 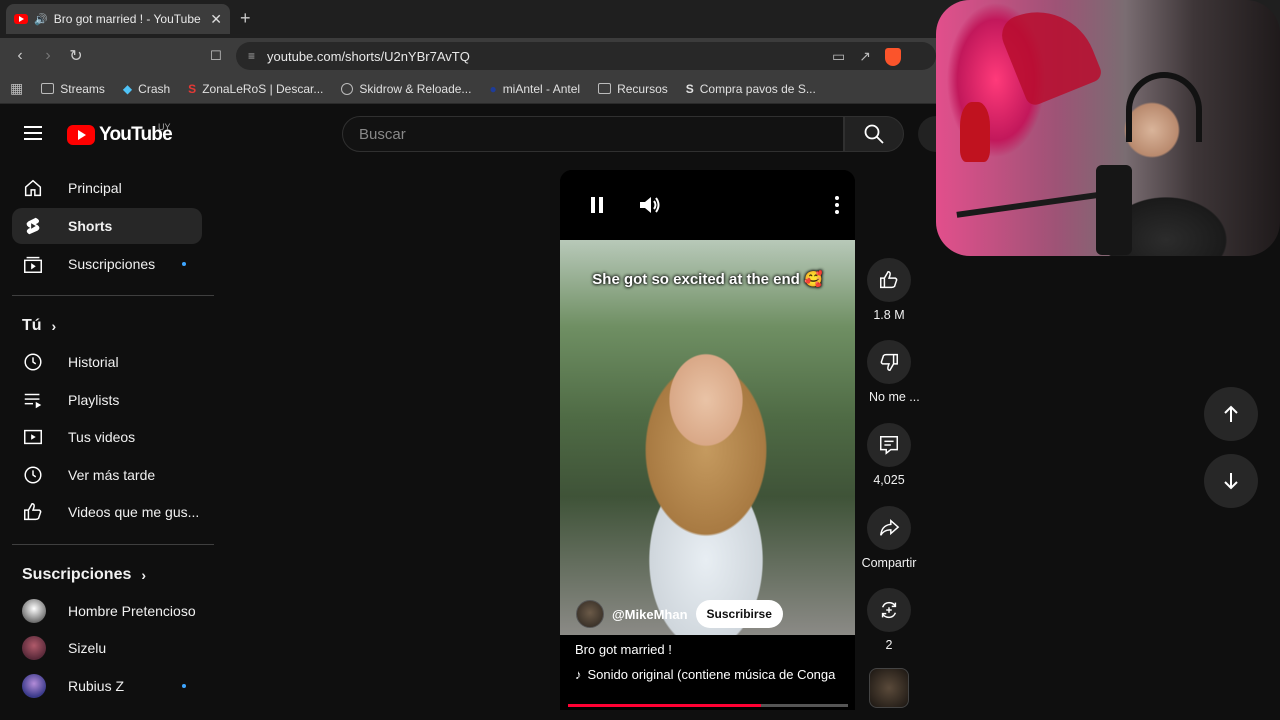 I want to click on sidebar-item-principal: Principal, so click(x=107, y=188).